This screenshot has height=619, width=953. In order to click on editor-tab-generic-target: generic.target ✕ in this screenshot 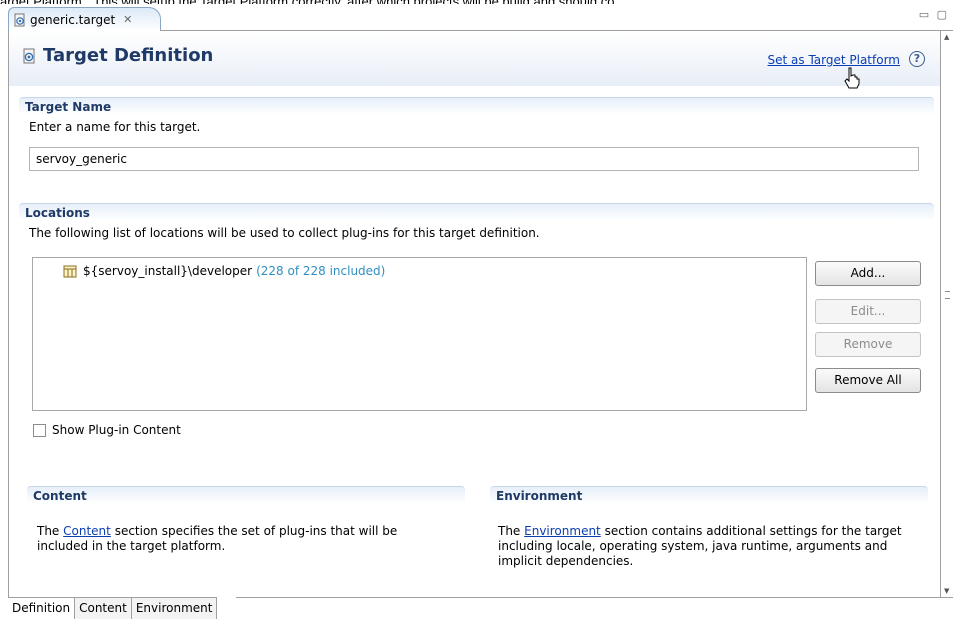, I will do `click(84, 19)`.